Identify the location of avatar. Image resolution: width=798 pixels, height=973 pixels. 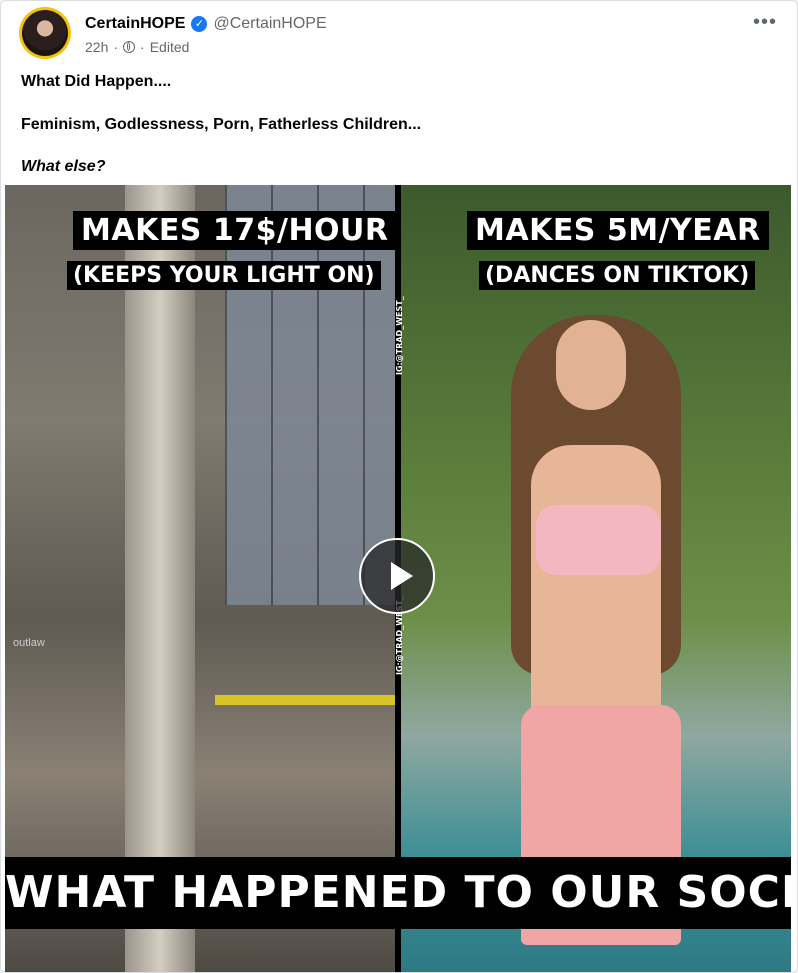
(45, 33).